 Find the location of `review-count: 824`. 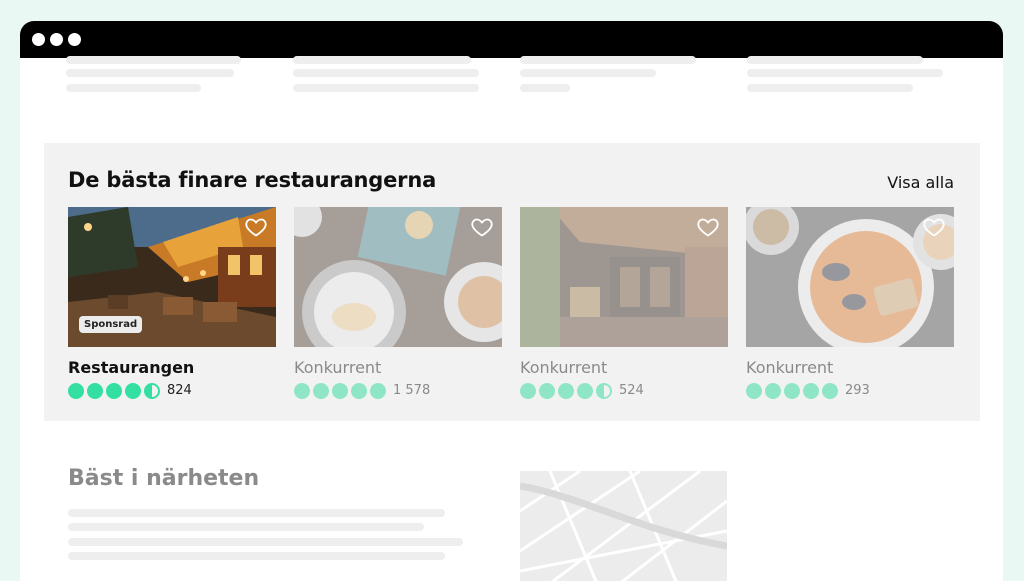

review-count: 824 is located at coordinates (179, 390).